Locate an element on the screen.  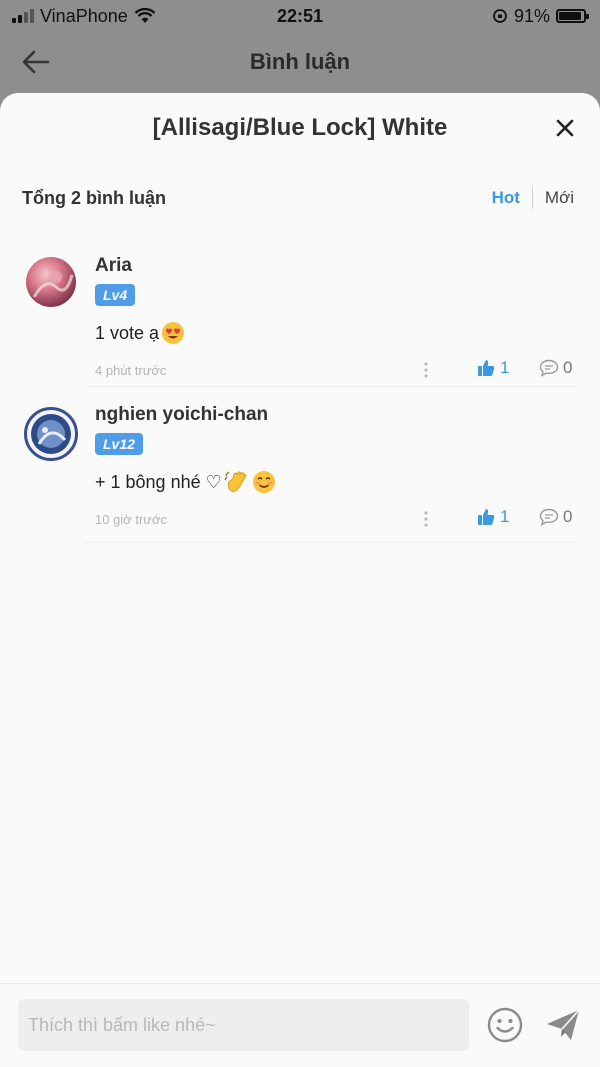
status-right: 91% is located at coordinates (540, 16).